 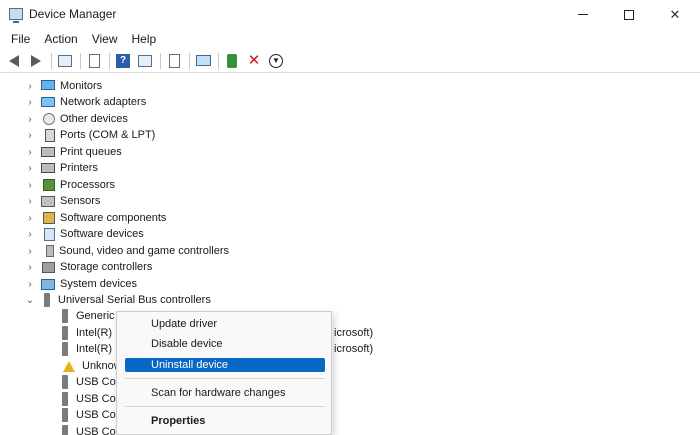 I want to click on tree-item-ports: › Ports (COM & LPT), so click(x=77, y=135).